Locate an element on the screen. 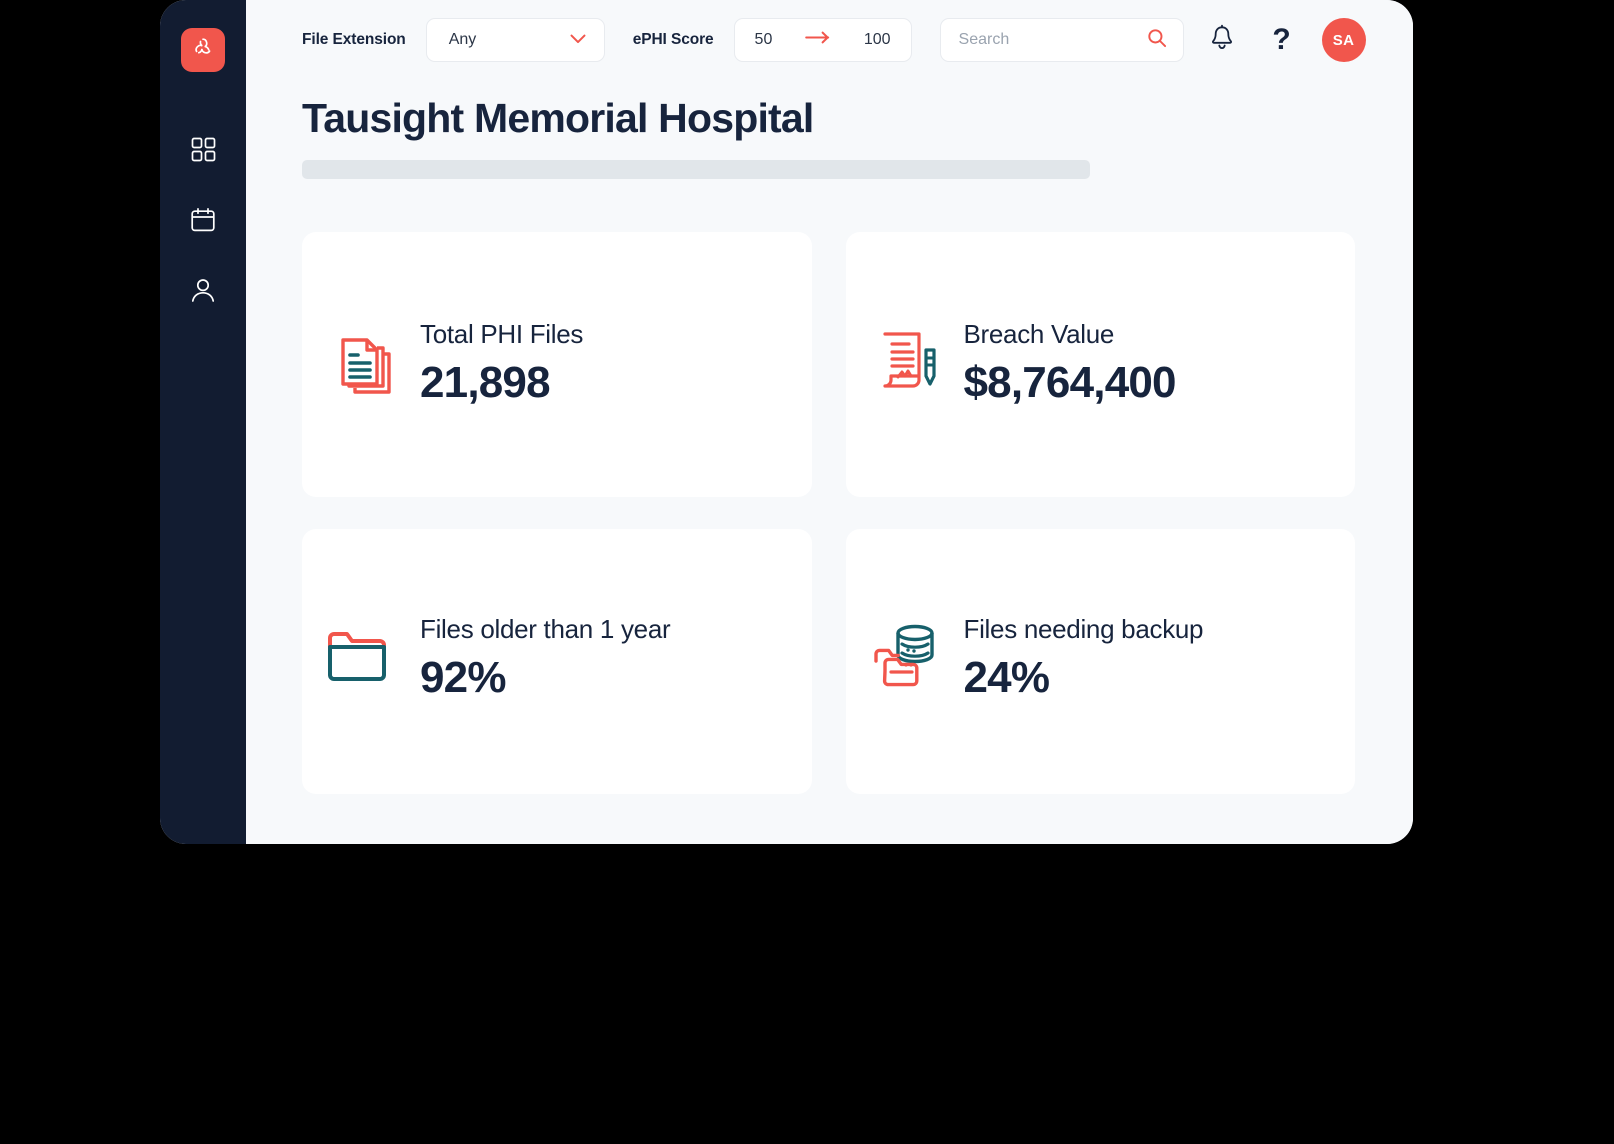 The height and width of the screenshot is (1144, 1614). notifications-button is located at coordinates (1222, 40).